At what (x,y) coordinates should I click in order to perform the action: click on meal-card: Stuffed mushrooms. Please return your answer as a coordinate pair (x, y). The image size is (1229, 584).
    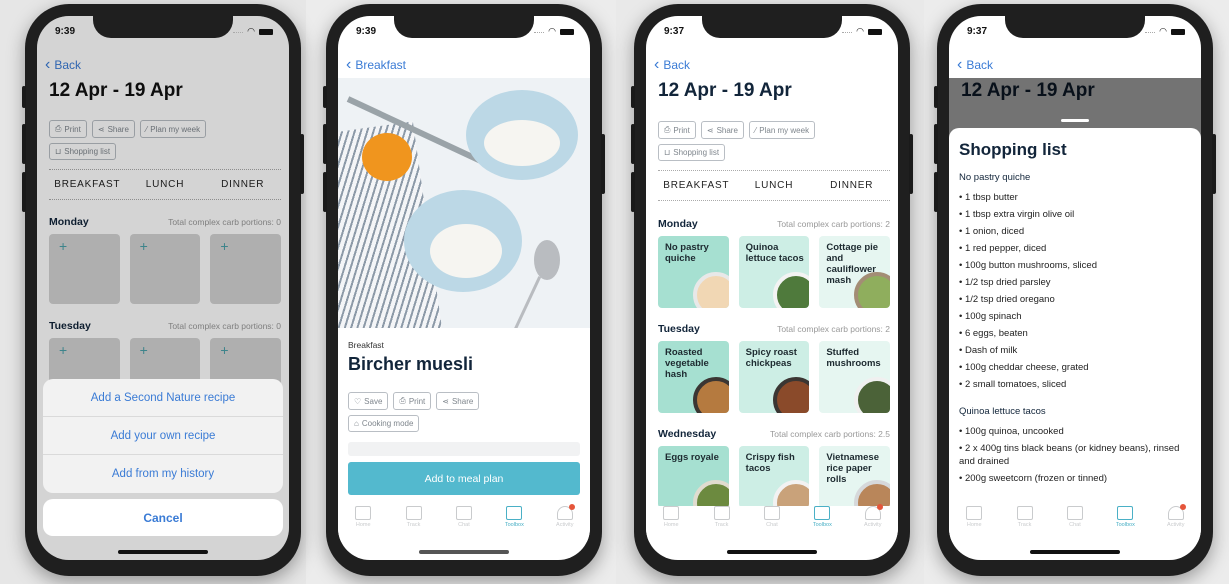
    Looking at the image, I should click on (855, 377).